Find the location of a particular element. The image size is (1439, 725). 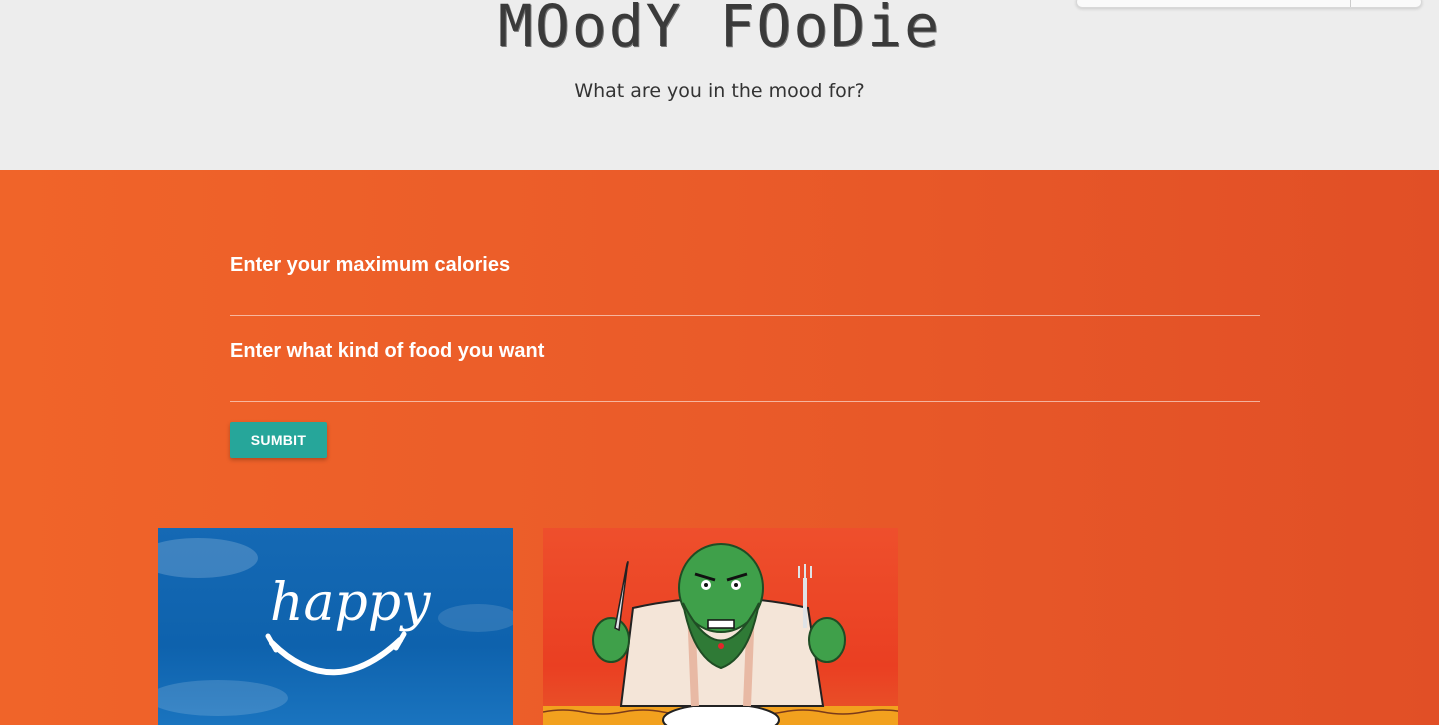

mood-card-happy: happy is located at coordinates (335, 626).